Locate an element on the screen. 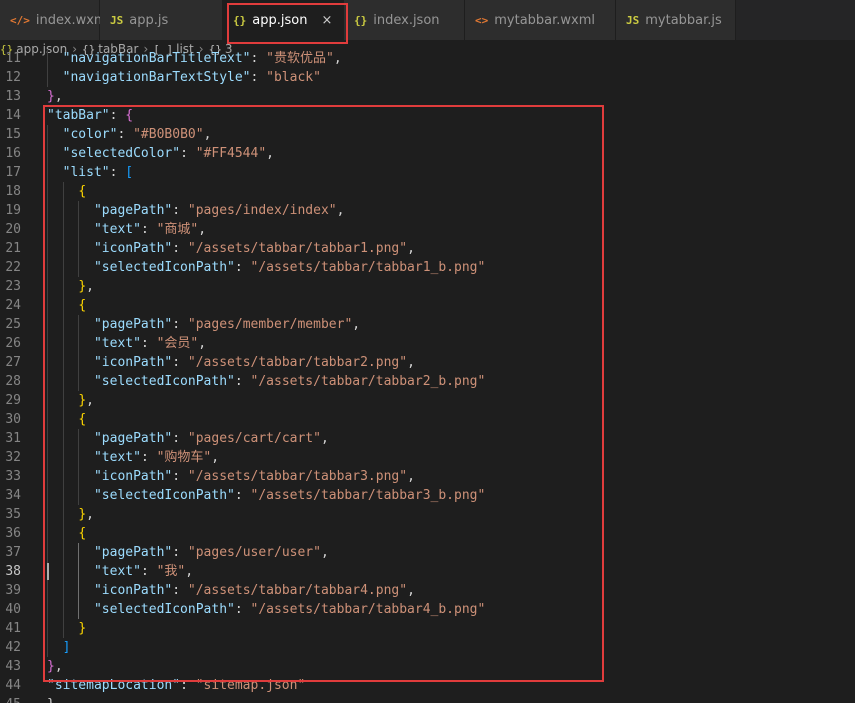 Image resolution: width=855 pixels, height=703 pixels. code-line: 17 "list": [ is located at coordinates (427, 172).